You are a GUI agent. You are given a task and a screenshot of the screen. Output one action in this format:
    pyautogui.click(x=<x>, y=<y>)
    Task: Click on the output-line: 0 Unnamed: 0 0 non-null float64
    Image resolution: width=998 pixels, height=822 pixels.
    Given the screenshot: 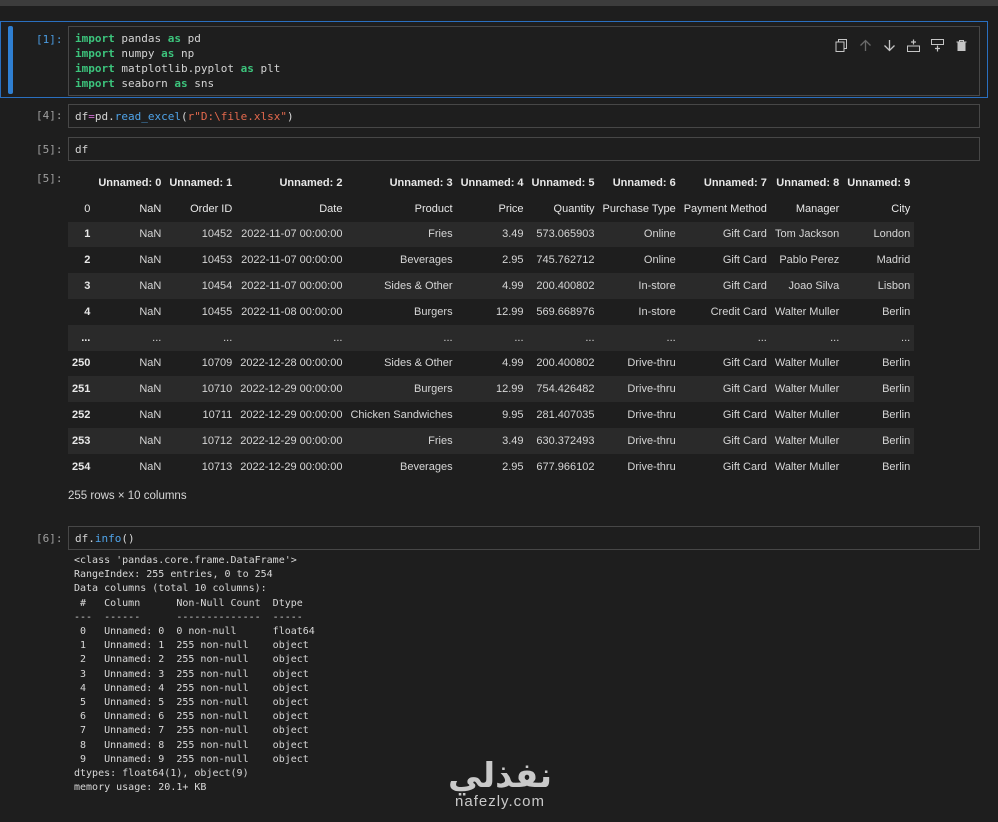 What is the action you would take?
    pyautogui.click(x=194, y=632)
    